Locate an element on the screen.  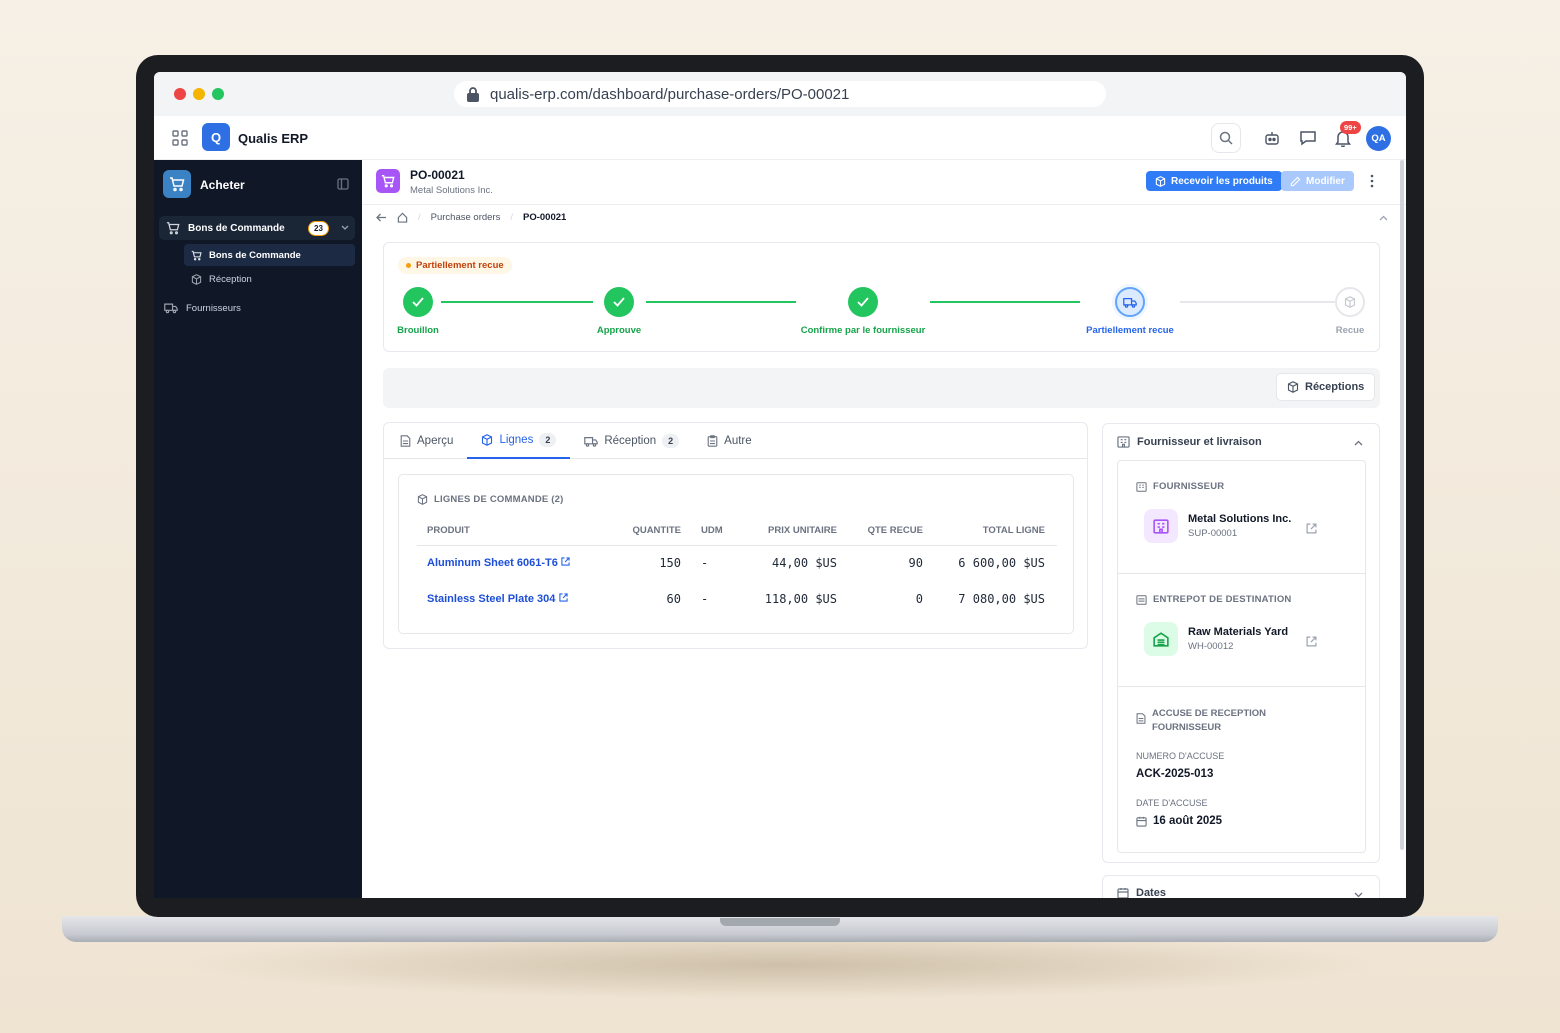
receptions-button: Réceptions is located at coordinates (1326, 387).